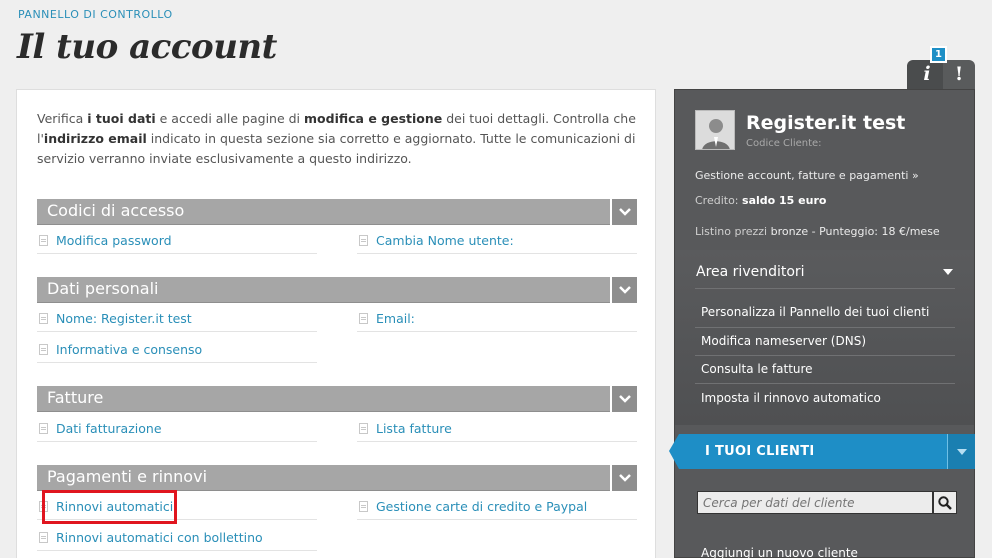  I want to click on link-dati-fatturazione: Dati fatturazione, so click(177, 429).